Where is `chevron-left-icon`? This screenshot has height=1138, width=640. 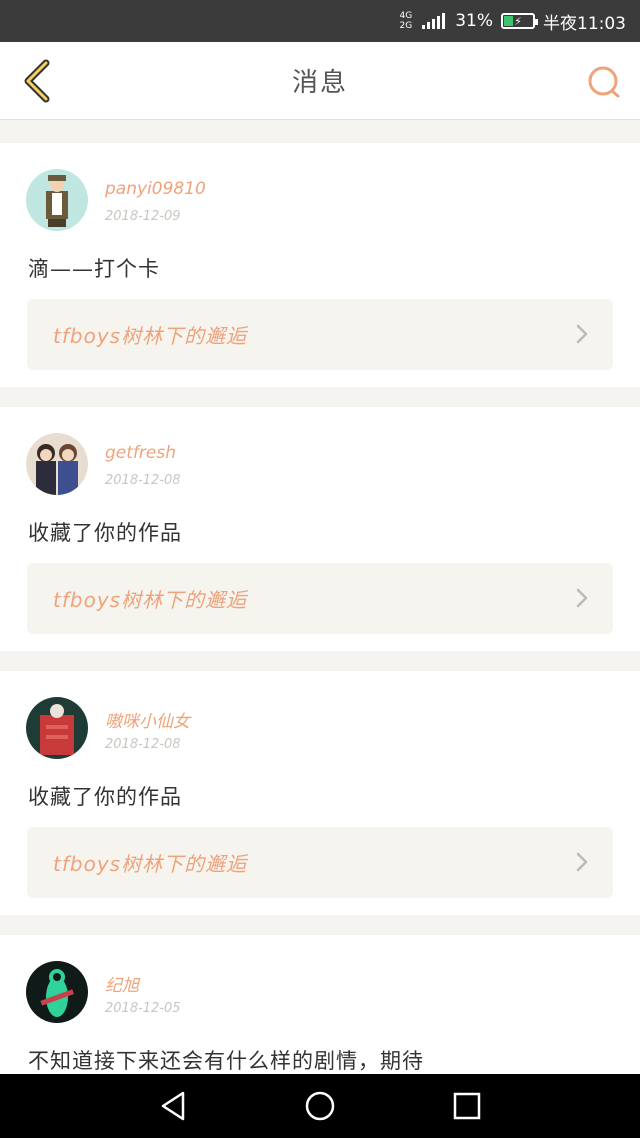
chevron-left-icon is located at coordinates (37, 81).